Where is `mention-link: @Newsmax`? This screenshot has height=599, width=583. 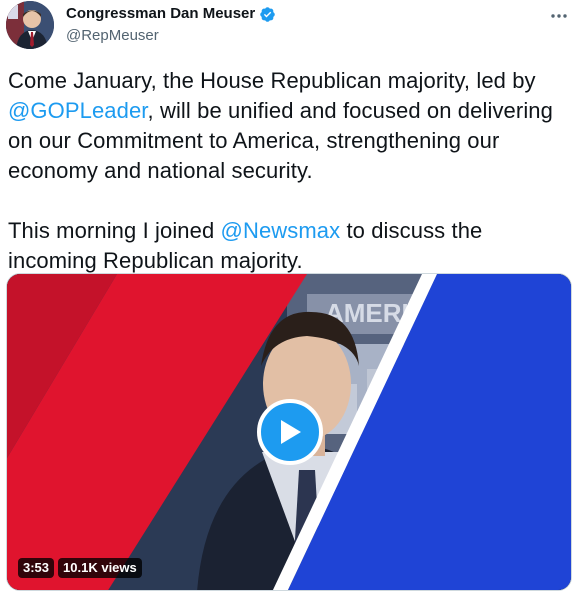
mention-link: @Newsmax is located at coordinates (281, 230).